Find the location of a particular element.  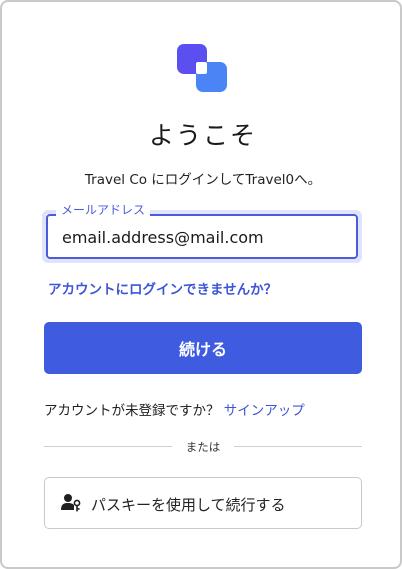

email-field-label: メールアドレス is located at coordinates (103, 210).